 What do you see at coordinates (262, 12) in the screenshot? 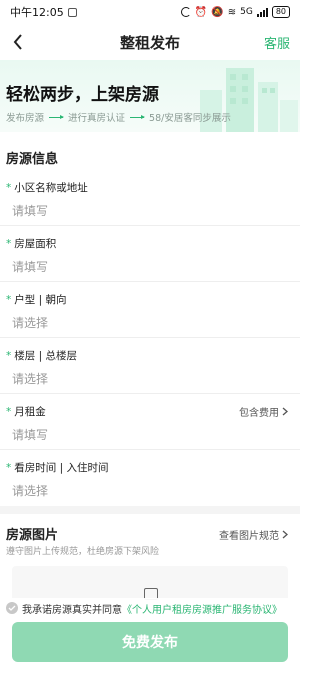
I see `signal-icon` at bounding box center [262, 12].